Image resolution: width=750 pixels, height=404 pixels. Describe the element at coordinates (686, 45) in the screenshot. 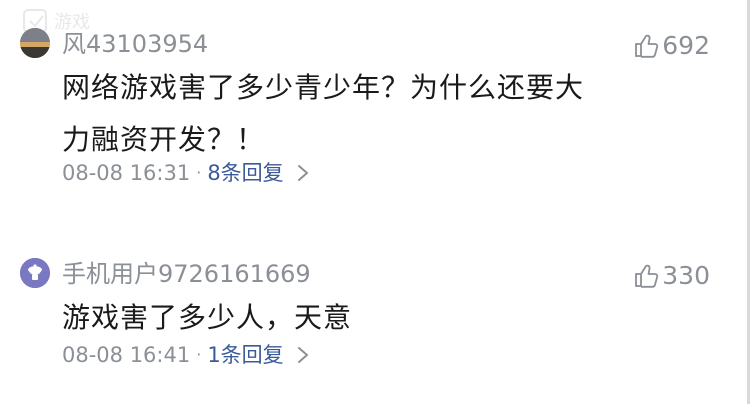

I see `like-count: 692` at that location.